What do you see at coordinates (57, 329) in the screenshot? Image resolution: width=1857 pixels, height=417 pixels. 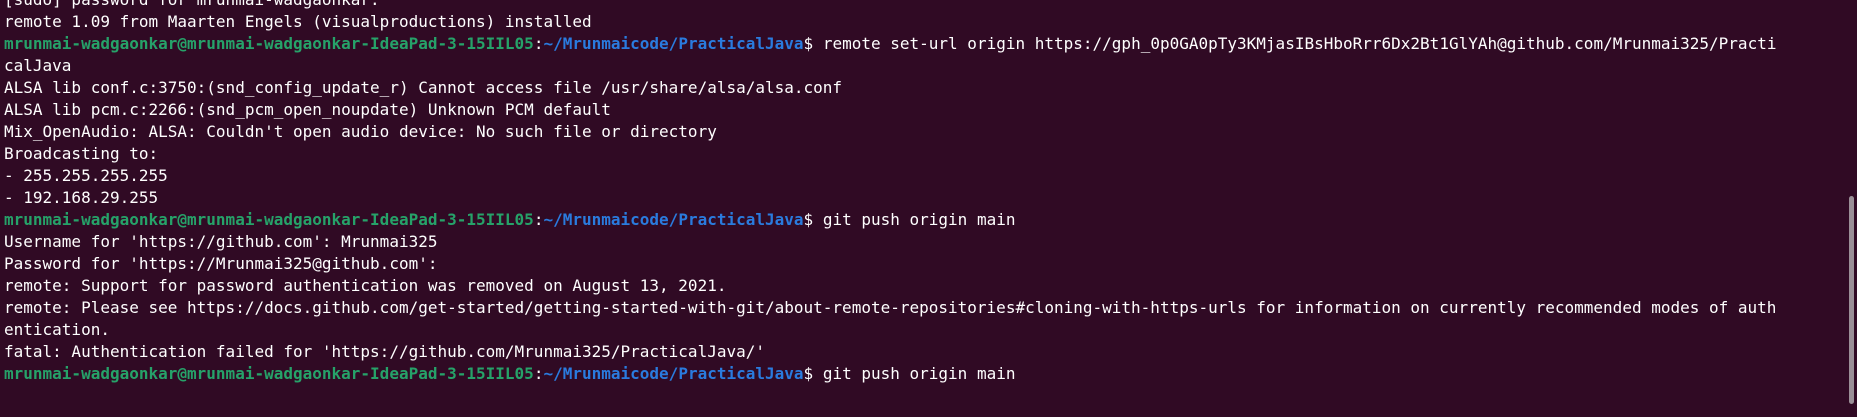 I see `output-line: entication.` at bounding box center [57, 329].